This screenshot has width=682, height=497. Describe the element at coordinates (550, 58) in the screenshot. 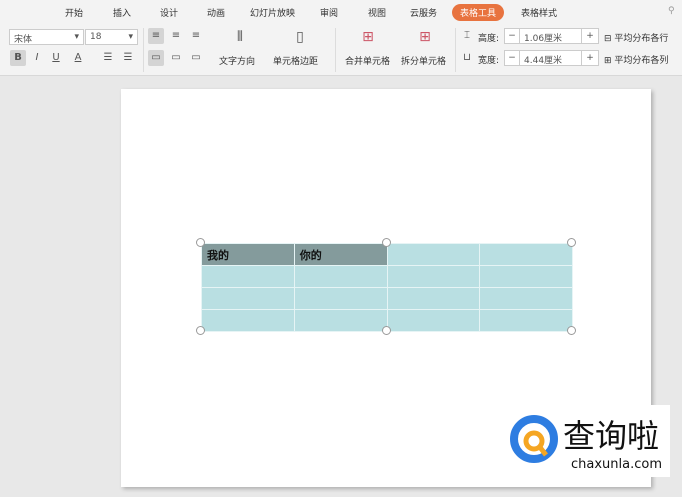

I see `width-input: 4.44厘米` at that location.